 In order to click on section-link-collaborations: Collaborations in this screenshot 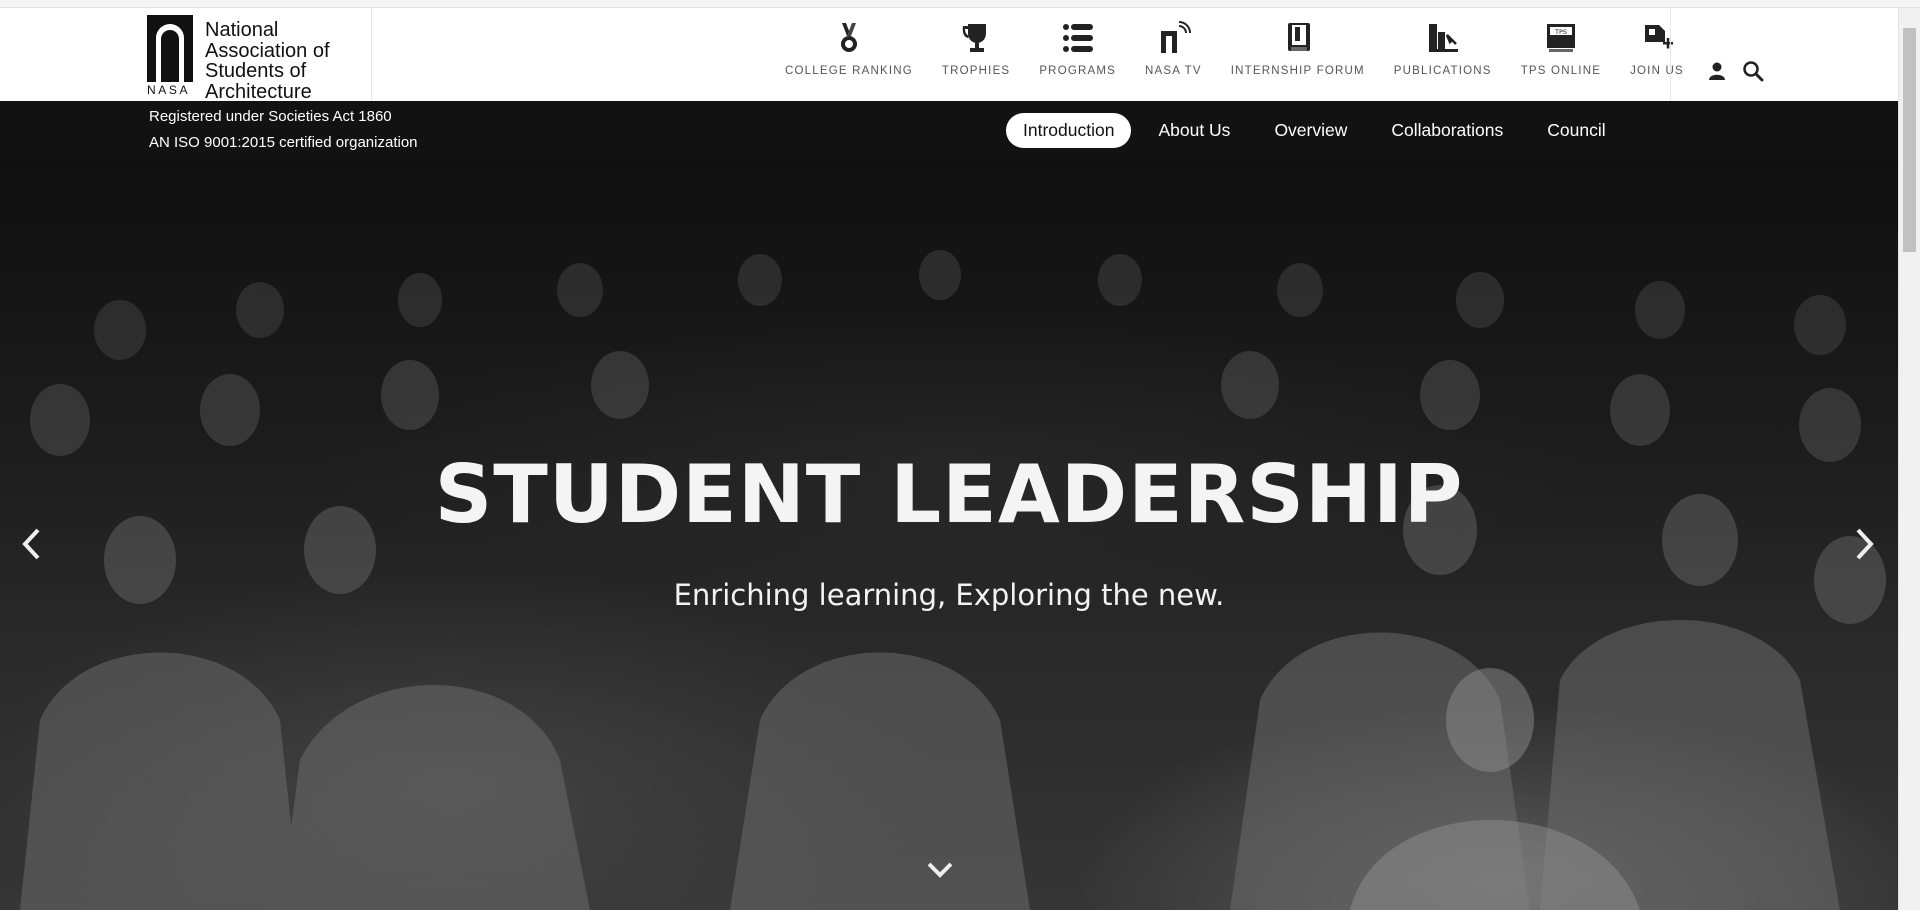, I will do `click(1447, 130)`.